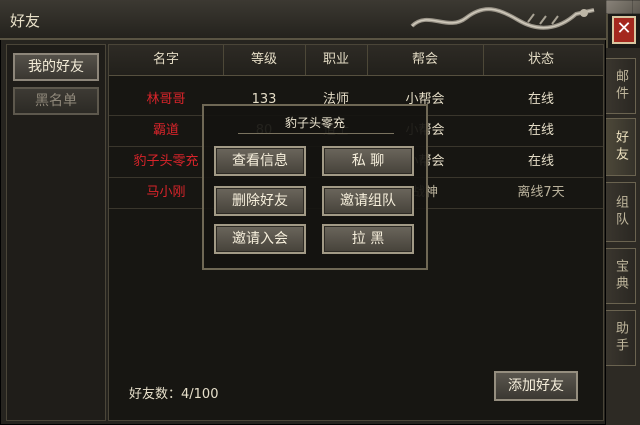 The height and width of the screenshot is (425, 640). What do you see at coordinates (174, 394) in the screenshot?
I see `friend-count: 好友数：4/100` at bounding box center [174, 394].